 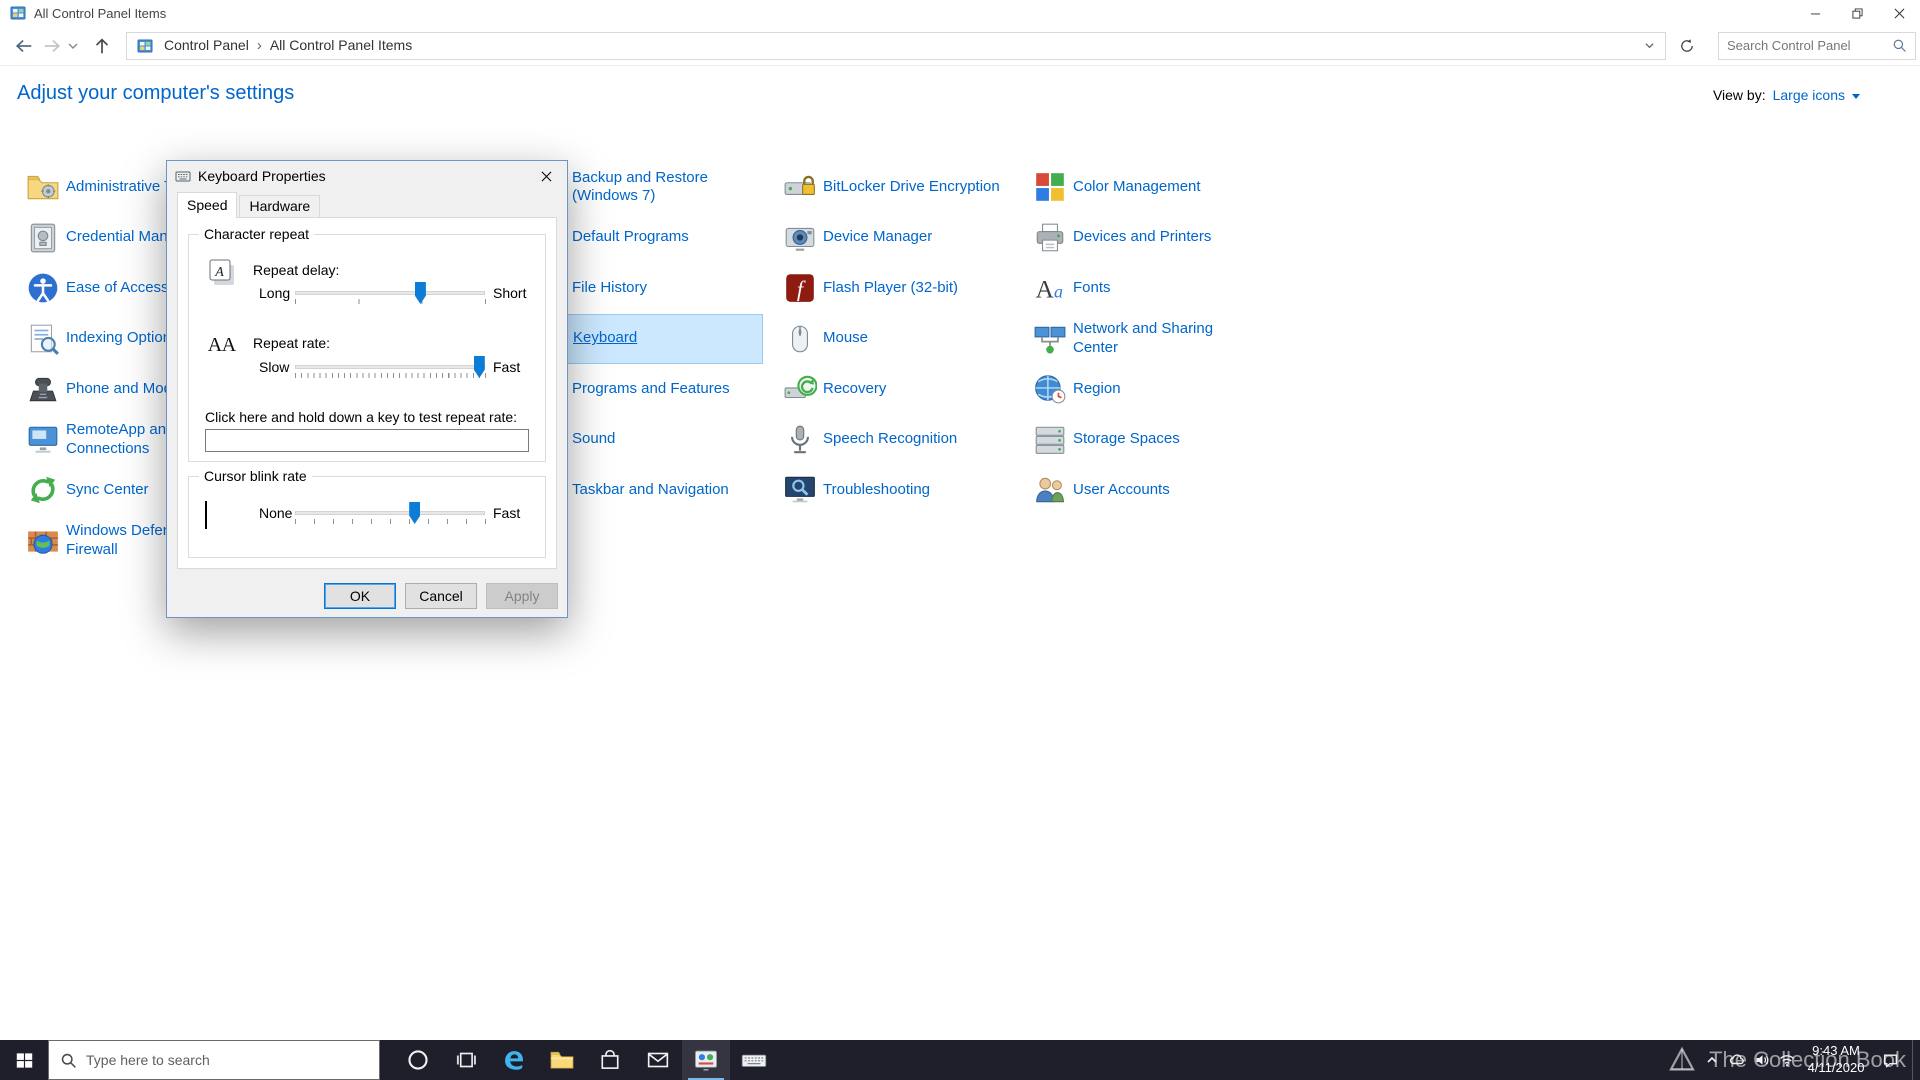 I want to click on control-panel-item-user-accounts: User Accounts, so click(x=1100, y=490).